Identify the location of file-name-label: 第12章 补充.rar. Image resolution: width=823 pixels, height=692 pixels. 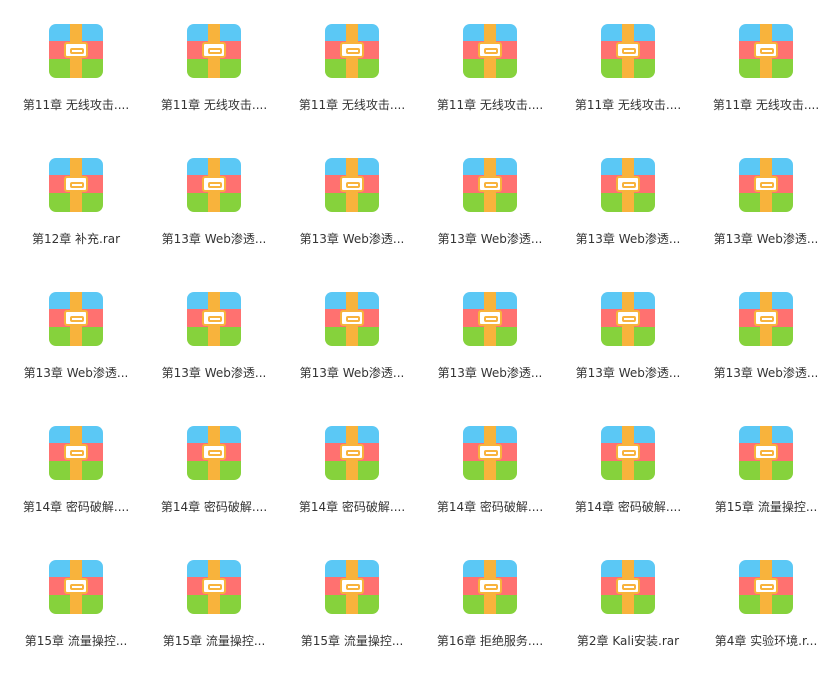
(76, 239).